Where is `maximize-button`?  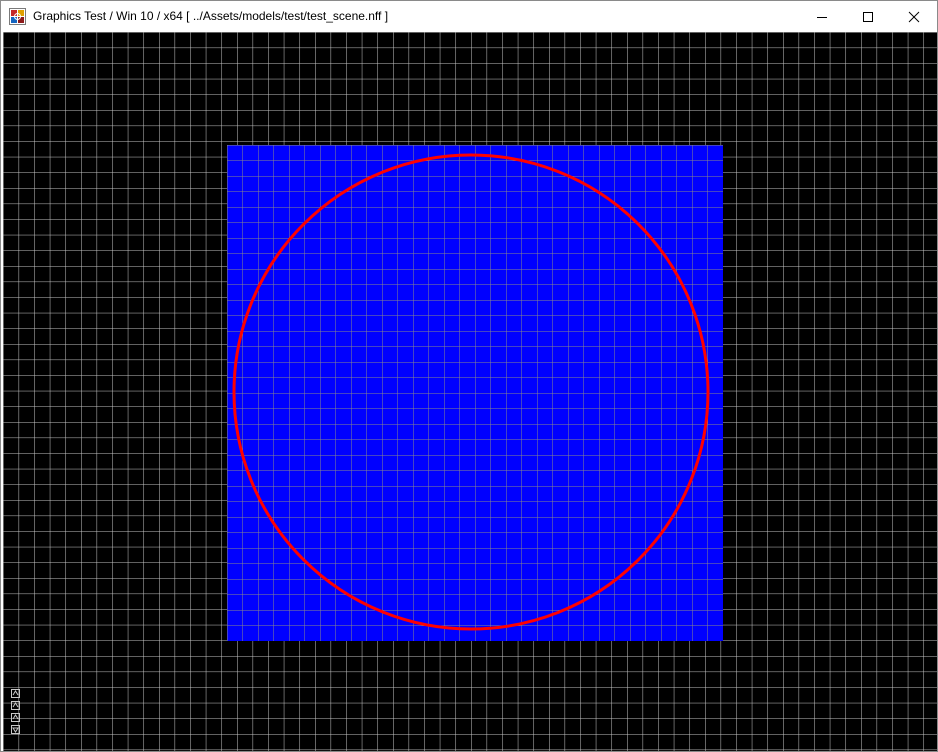 maximize-button is located at coordinates (868, 16).